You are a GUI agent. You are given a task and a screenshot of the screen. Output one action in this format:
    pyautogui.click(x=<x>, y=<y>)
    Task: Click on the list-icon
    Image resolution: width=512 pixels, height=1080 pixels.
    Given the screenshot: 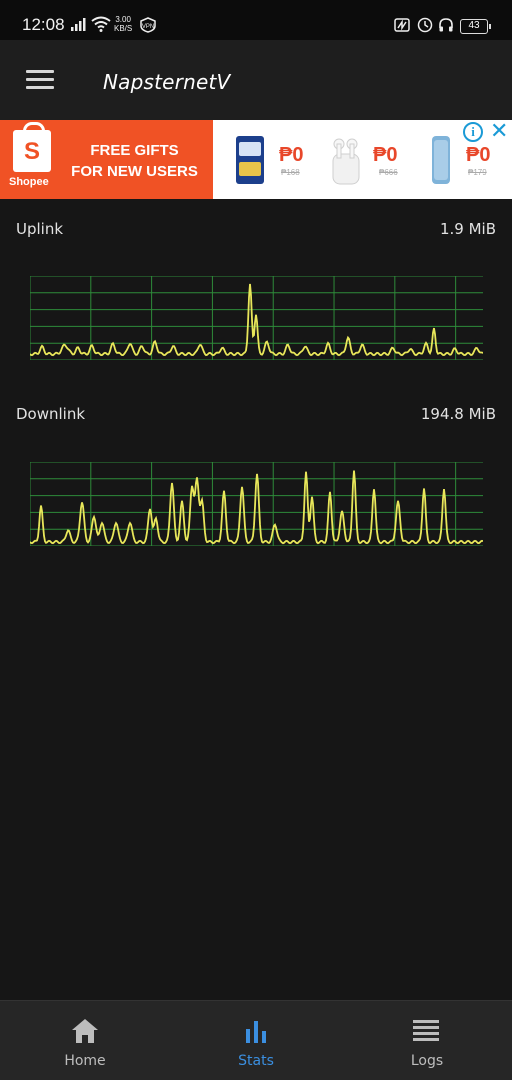 What is the action you would take?
    pyautogui.click(x=426, y=1030)
    